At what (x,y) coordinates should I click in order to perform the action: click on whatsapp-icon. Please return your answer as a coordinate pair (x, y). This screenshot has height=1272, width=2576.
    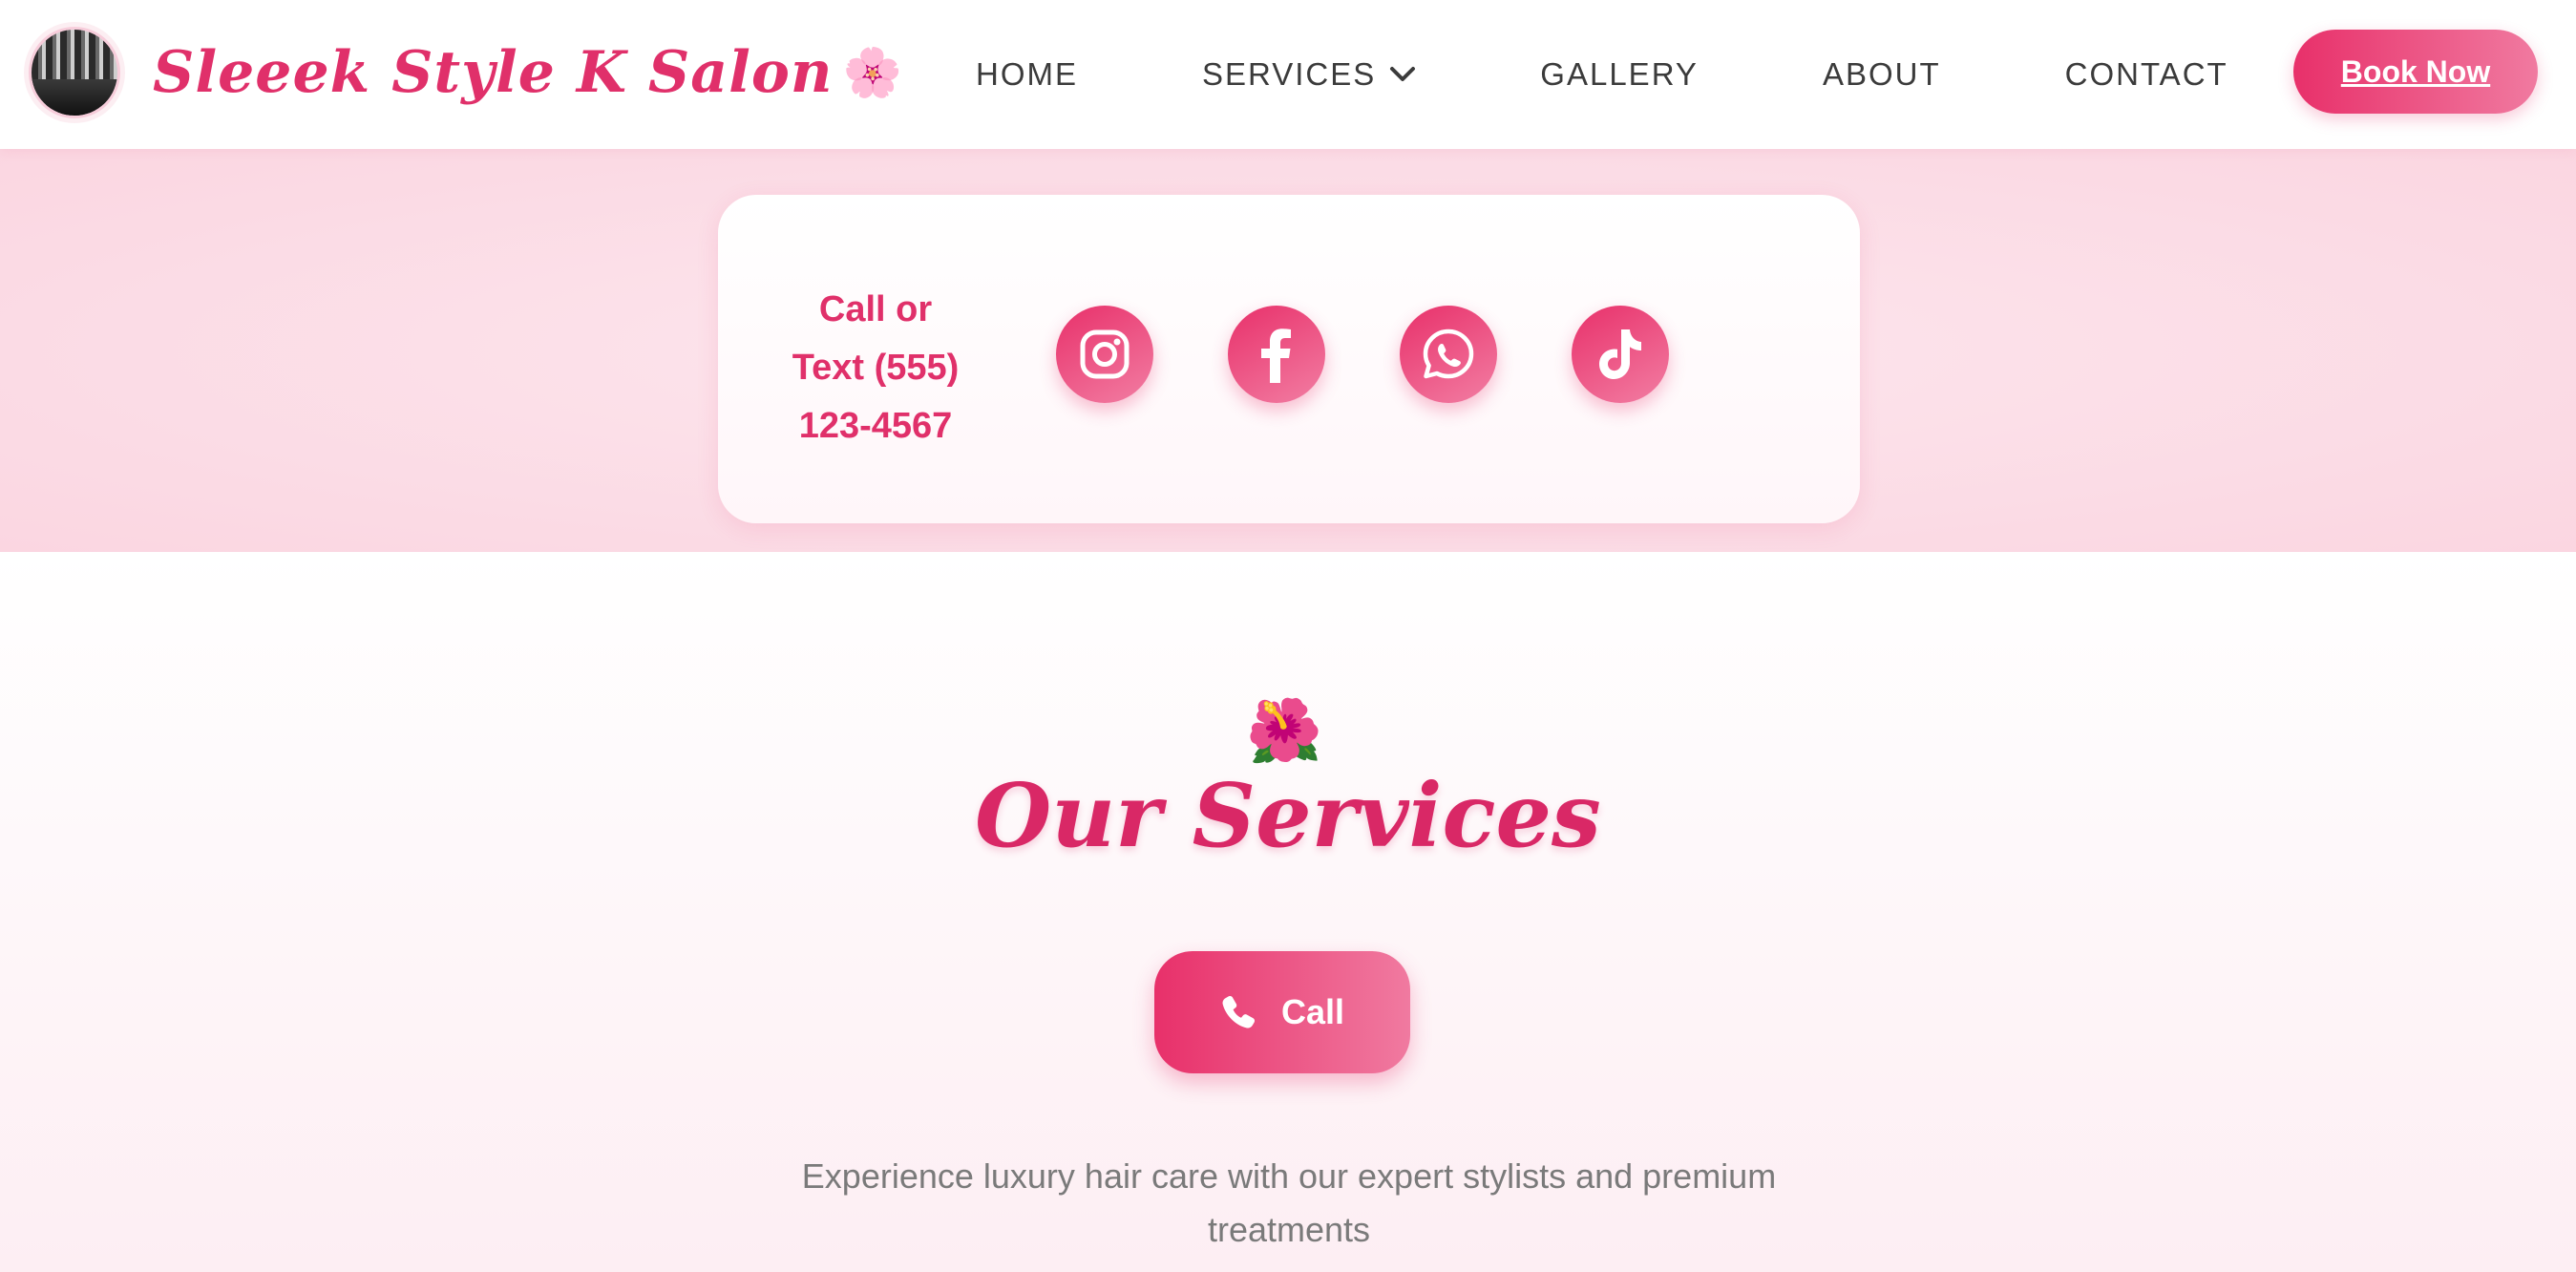
    Looking at the image, I should click on (1448, 354).